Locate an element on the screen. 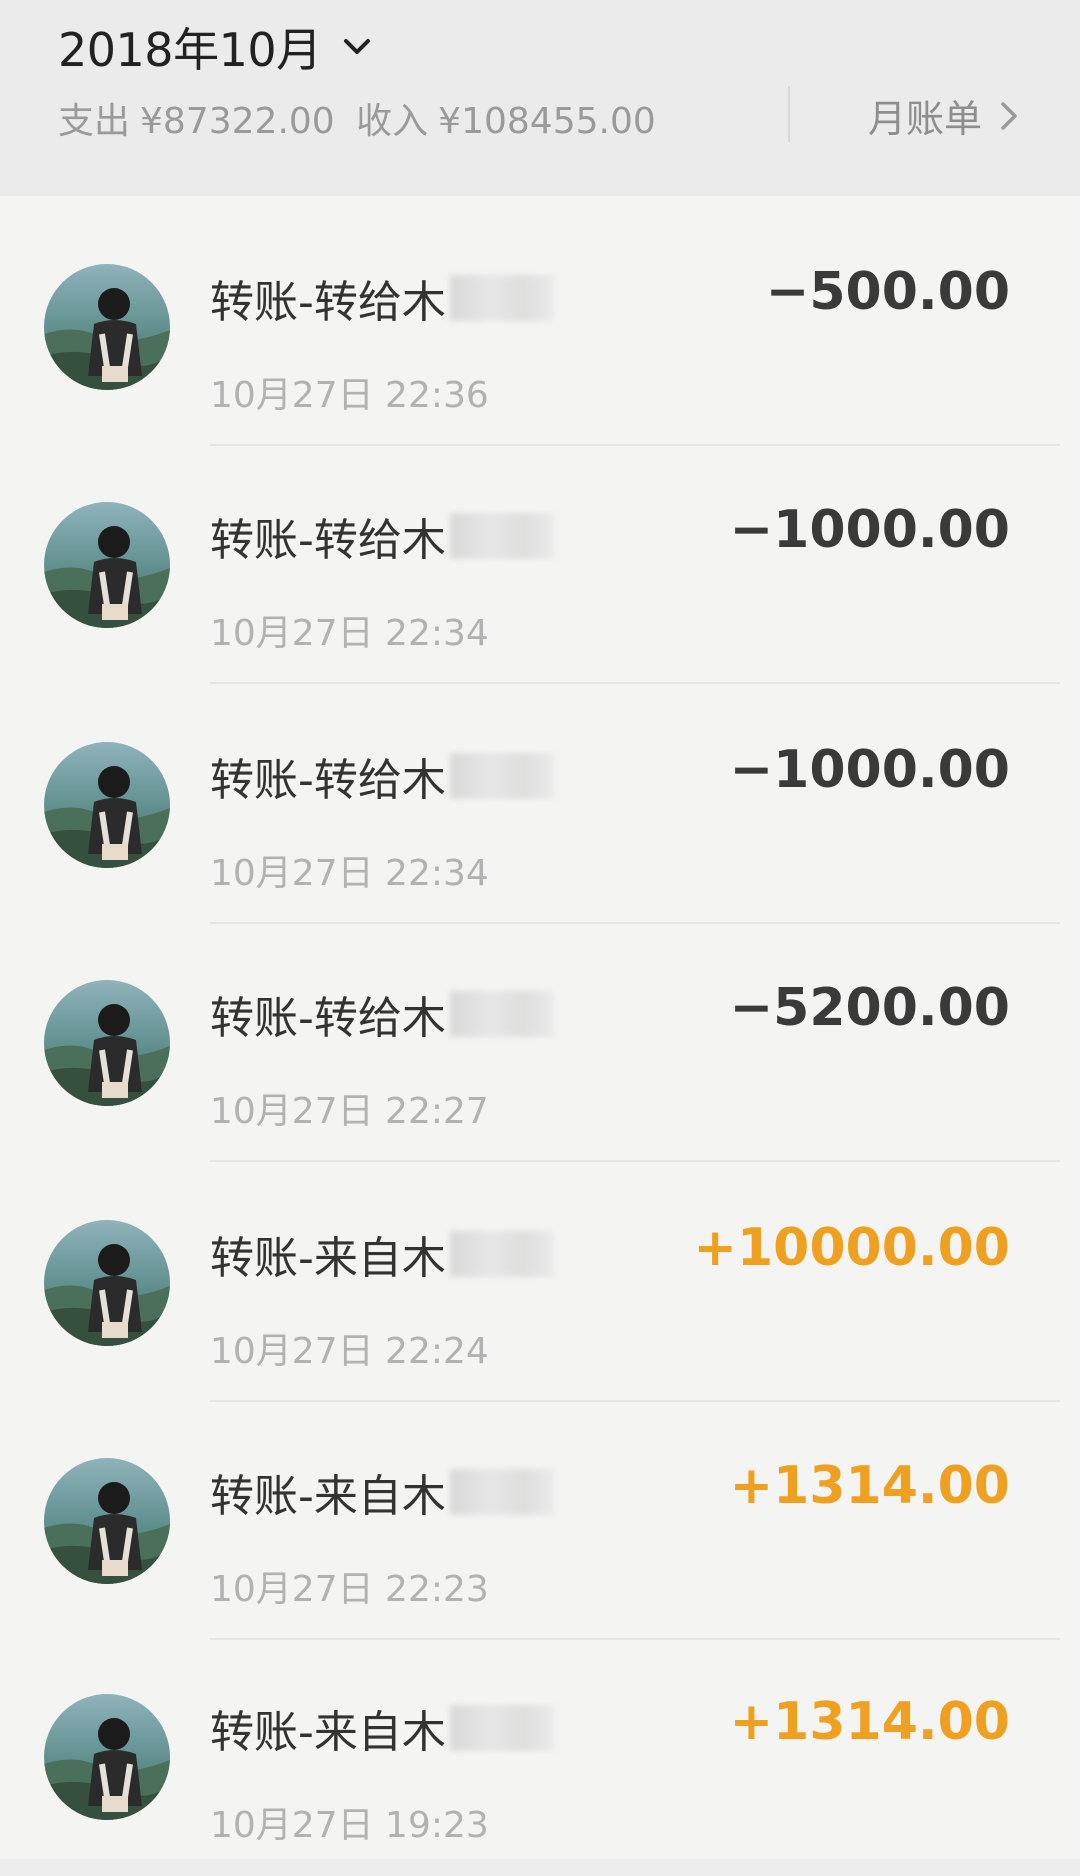  month-label: 2018年10月 is located at coordinates (190, 50).